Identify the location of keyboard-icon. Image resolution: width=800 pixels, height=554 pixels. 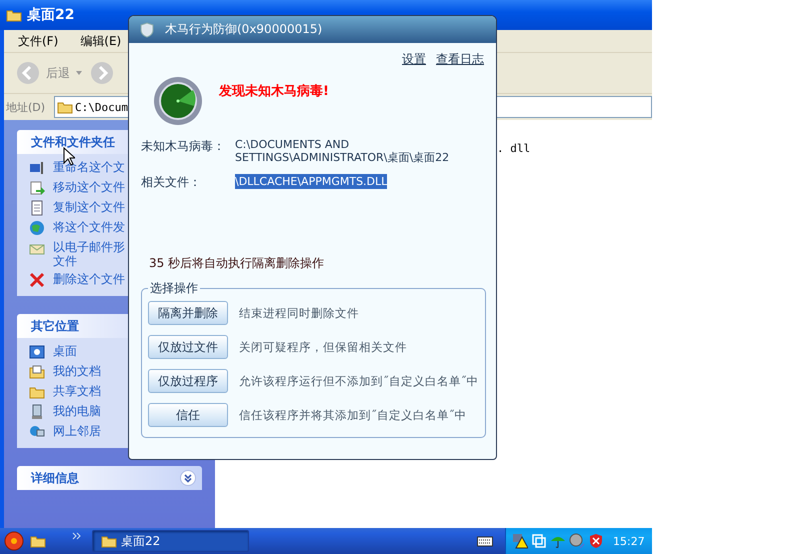
(485, 541).